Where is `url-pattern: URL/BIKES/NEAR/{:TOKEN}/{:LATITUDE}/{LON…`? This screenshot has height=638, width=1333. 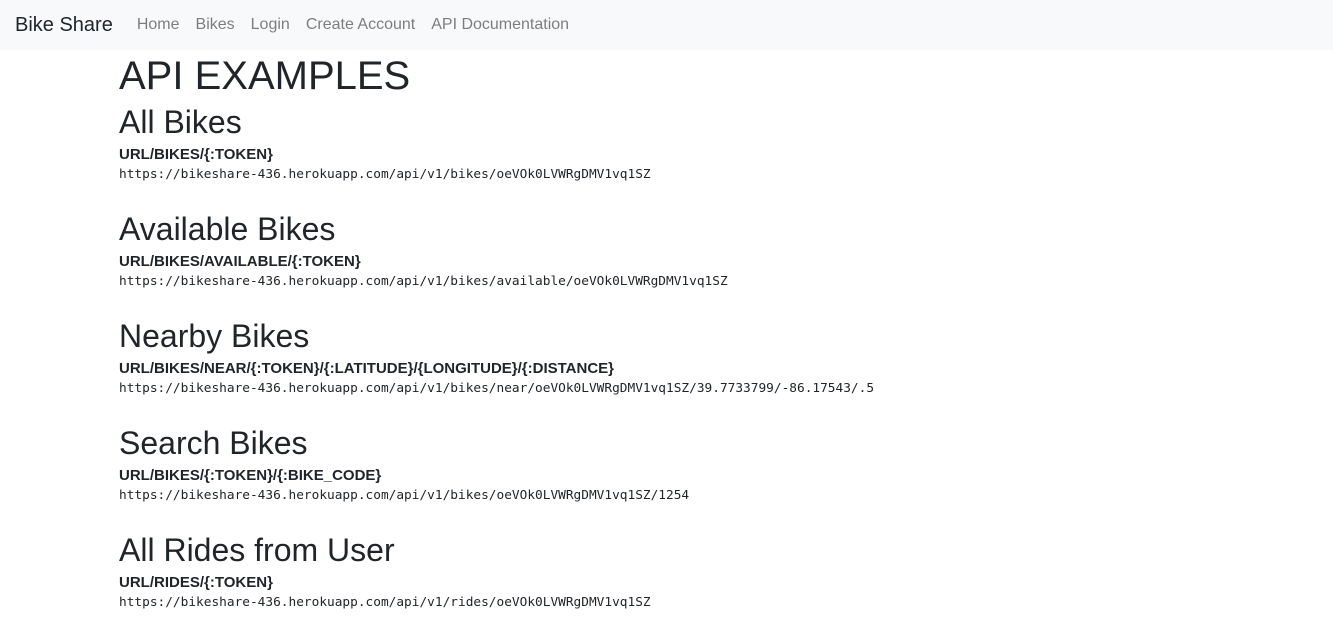
url-pattern: URL/BIKES/NEAR/{:TOKEN}/{:LATITUDE}/{LON… is located at coordinates (367, 368).